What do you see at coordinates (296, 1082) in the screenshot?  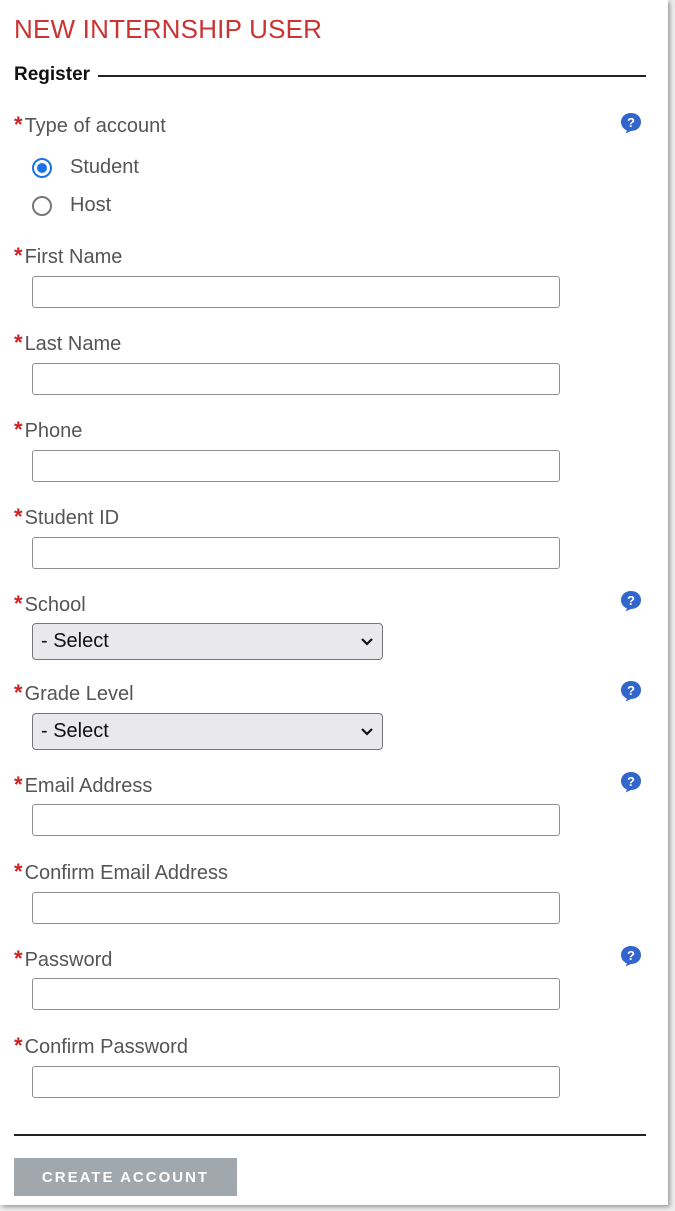 I see `confirm-password-input` at bounding box center [296, 1082].